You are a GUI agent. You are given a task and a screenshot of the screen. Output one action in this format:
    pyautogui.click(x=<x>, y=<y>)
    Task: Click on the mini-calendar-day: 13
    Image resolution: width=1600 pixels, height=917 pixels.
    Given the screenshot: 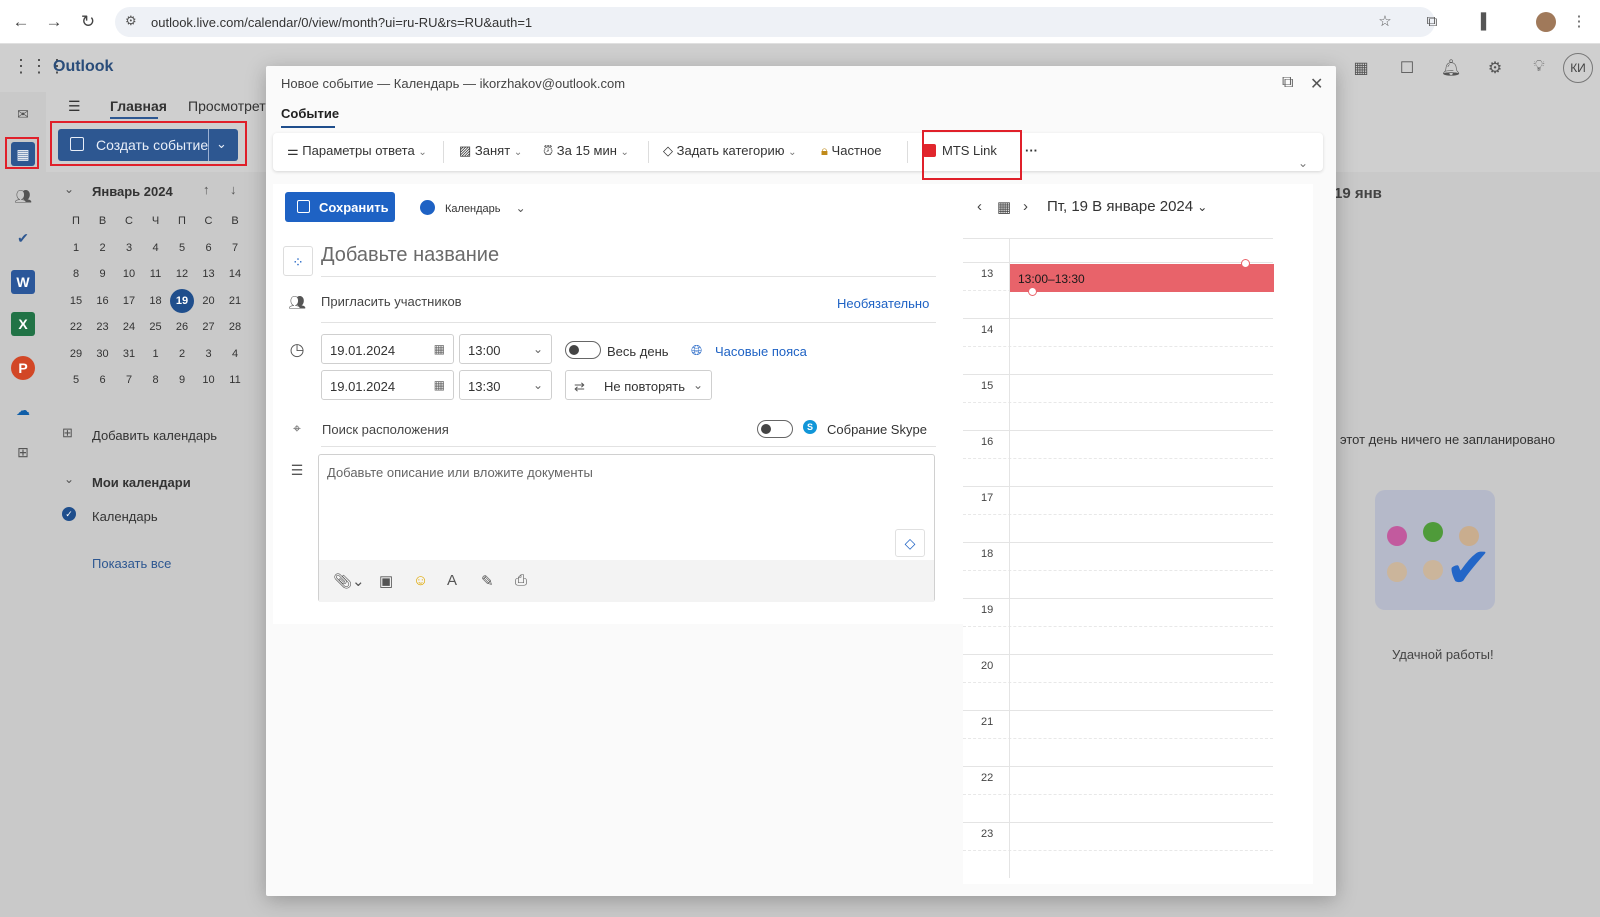 What is the action you would take?
    pyautogui.click(x=209, y=274)
    